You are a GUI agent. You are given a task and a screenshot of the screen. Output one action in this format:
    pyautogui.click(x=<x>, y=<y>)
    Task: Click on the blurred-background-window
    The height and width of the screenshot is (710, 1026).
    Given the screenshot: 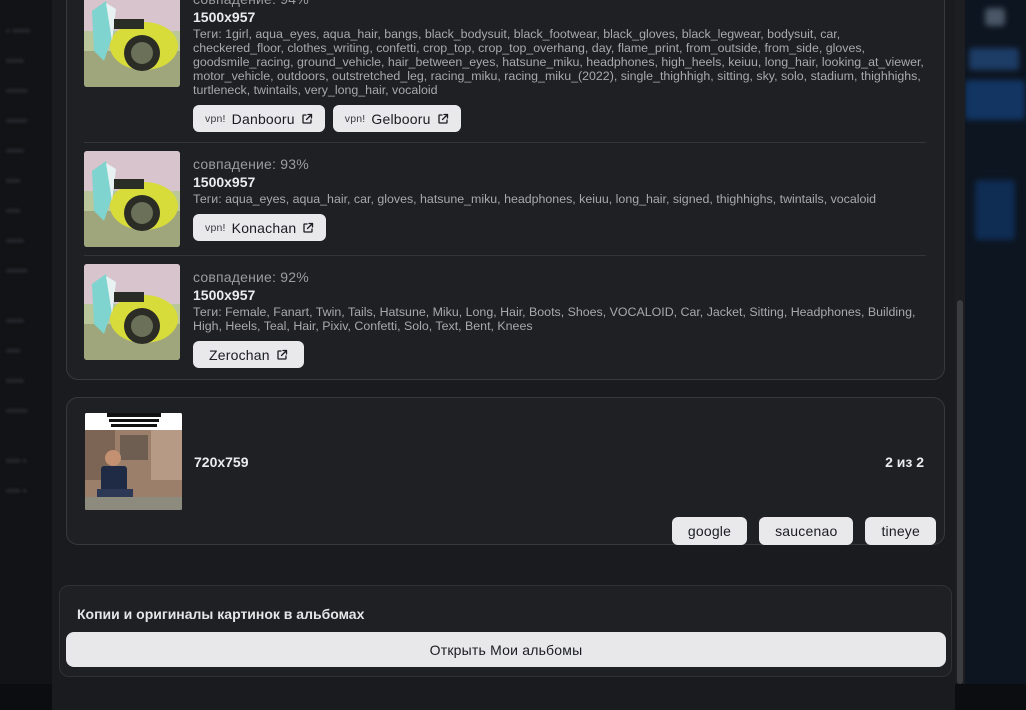 What is the action you would take?
    pyautogui.click(x=995, y=342)
    